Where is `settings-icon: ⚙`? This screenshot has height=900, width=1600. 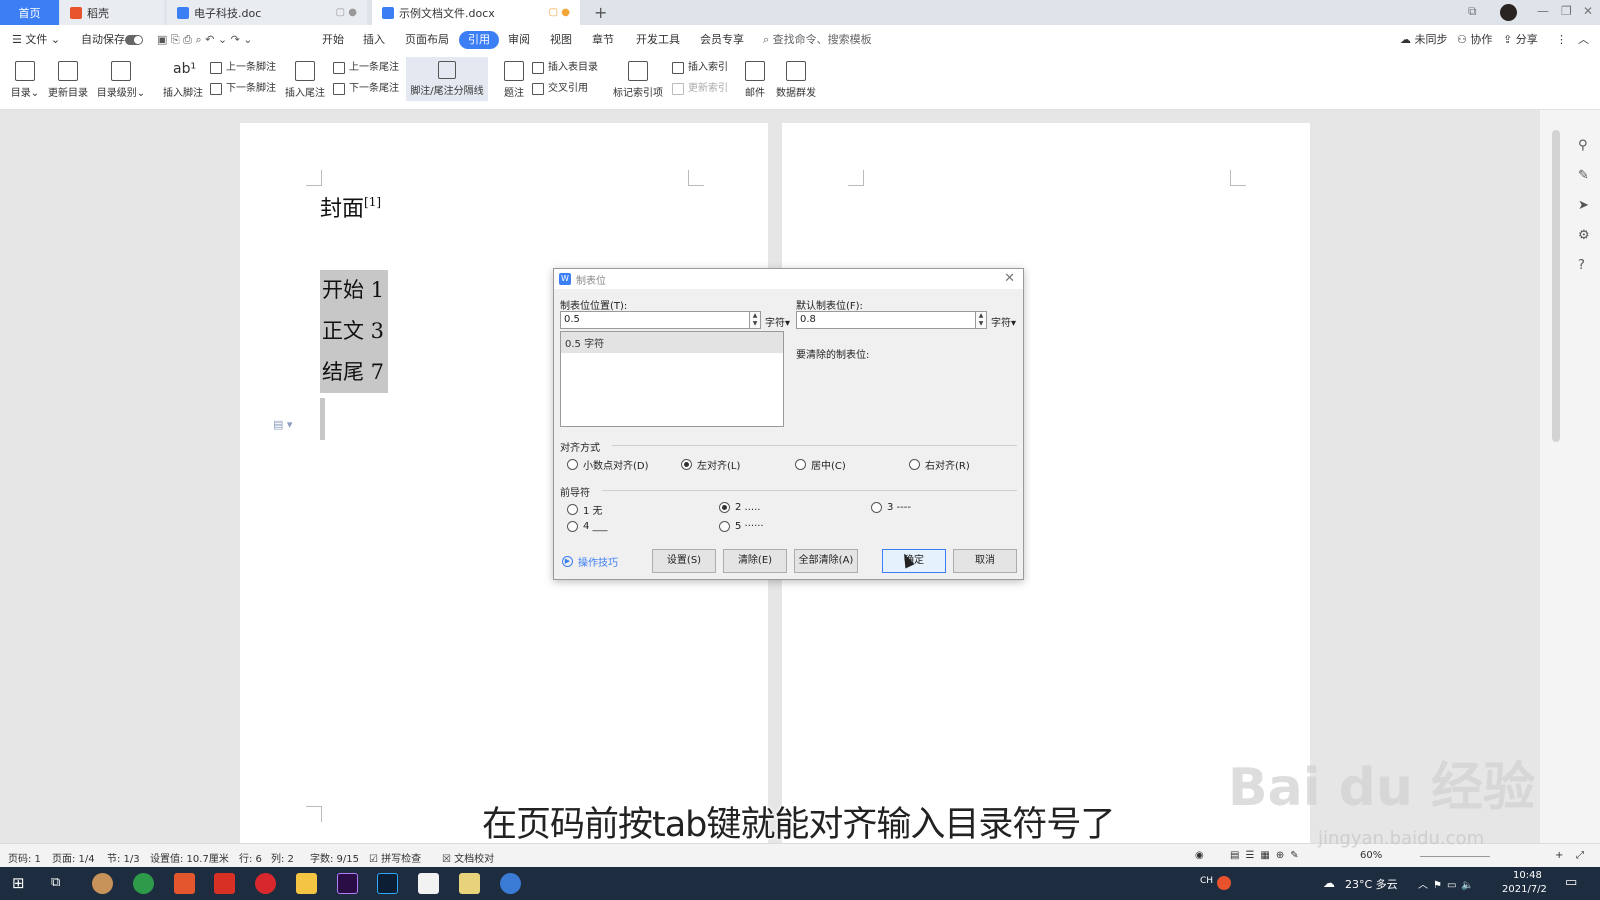
settings-icon: ⚙ is located at coordinates (1584, 235).